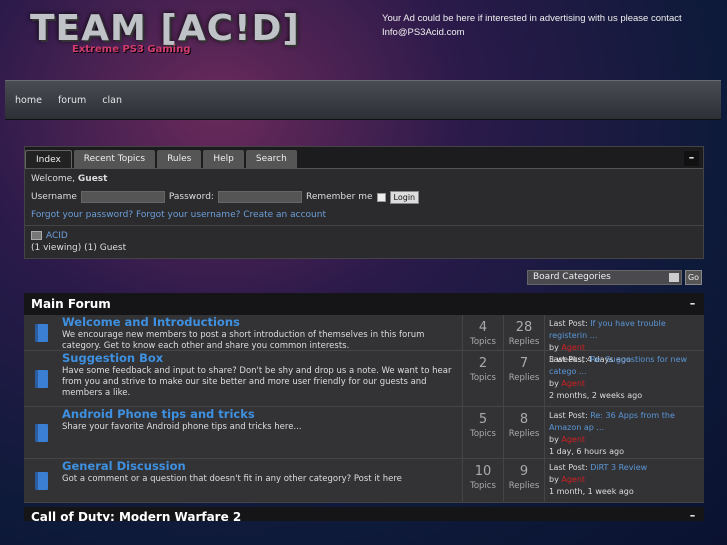  I want to click on username-field, so click(122, 197).